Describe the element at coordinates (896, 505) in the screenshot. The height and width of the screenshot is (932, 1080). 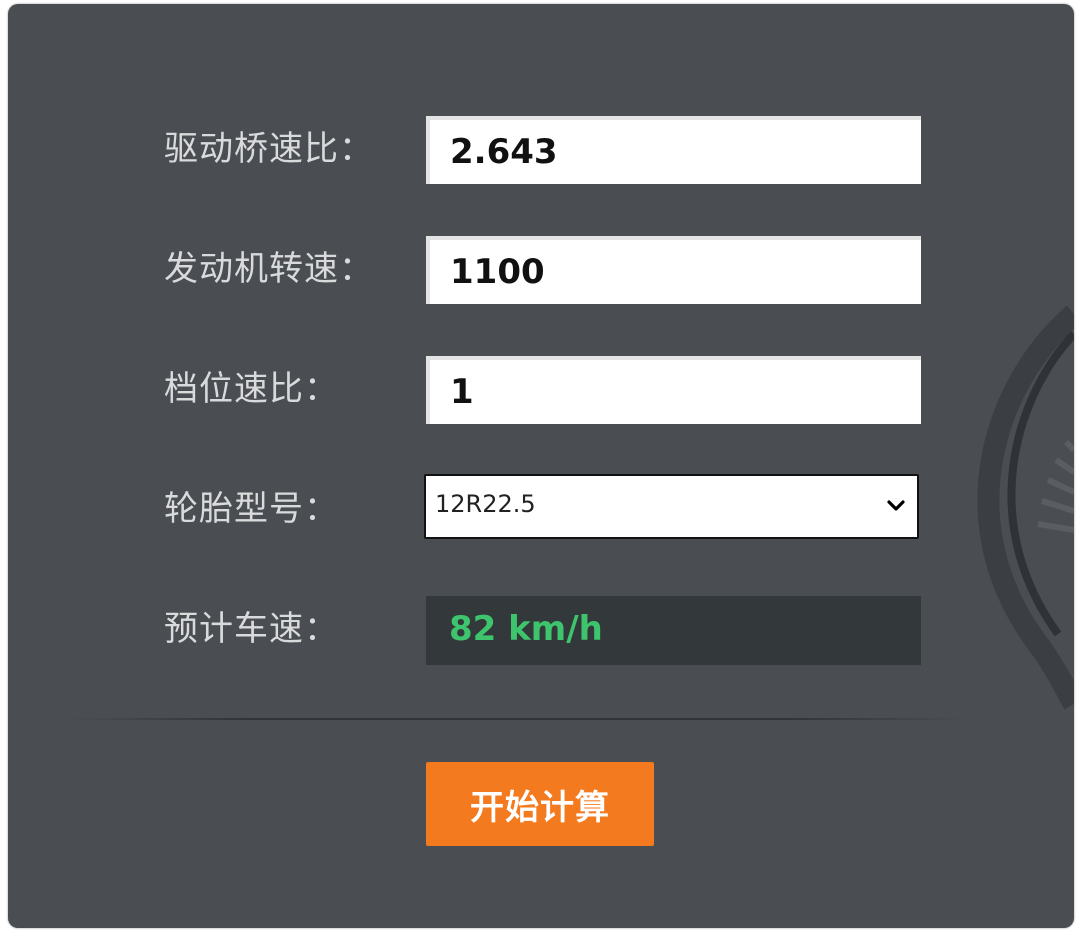
I see `chevron-down-icon` at that location.